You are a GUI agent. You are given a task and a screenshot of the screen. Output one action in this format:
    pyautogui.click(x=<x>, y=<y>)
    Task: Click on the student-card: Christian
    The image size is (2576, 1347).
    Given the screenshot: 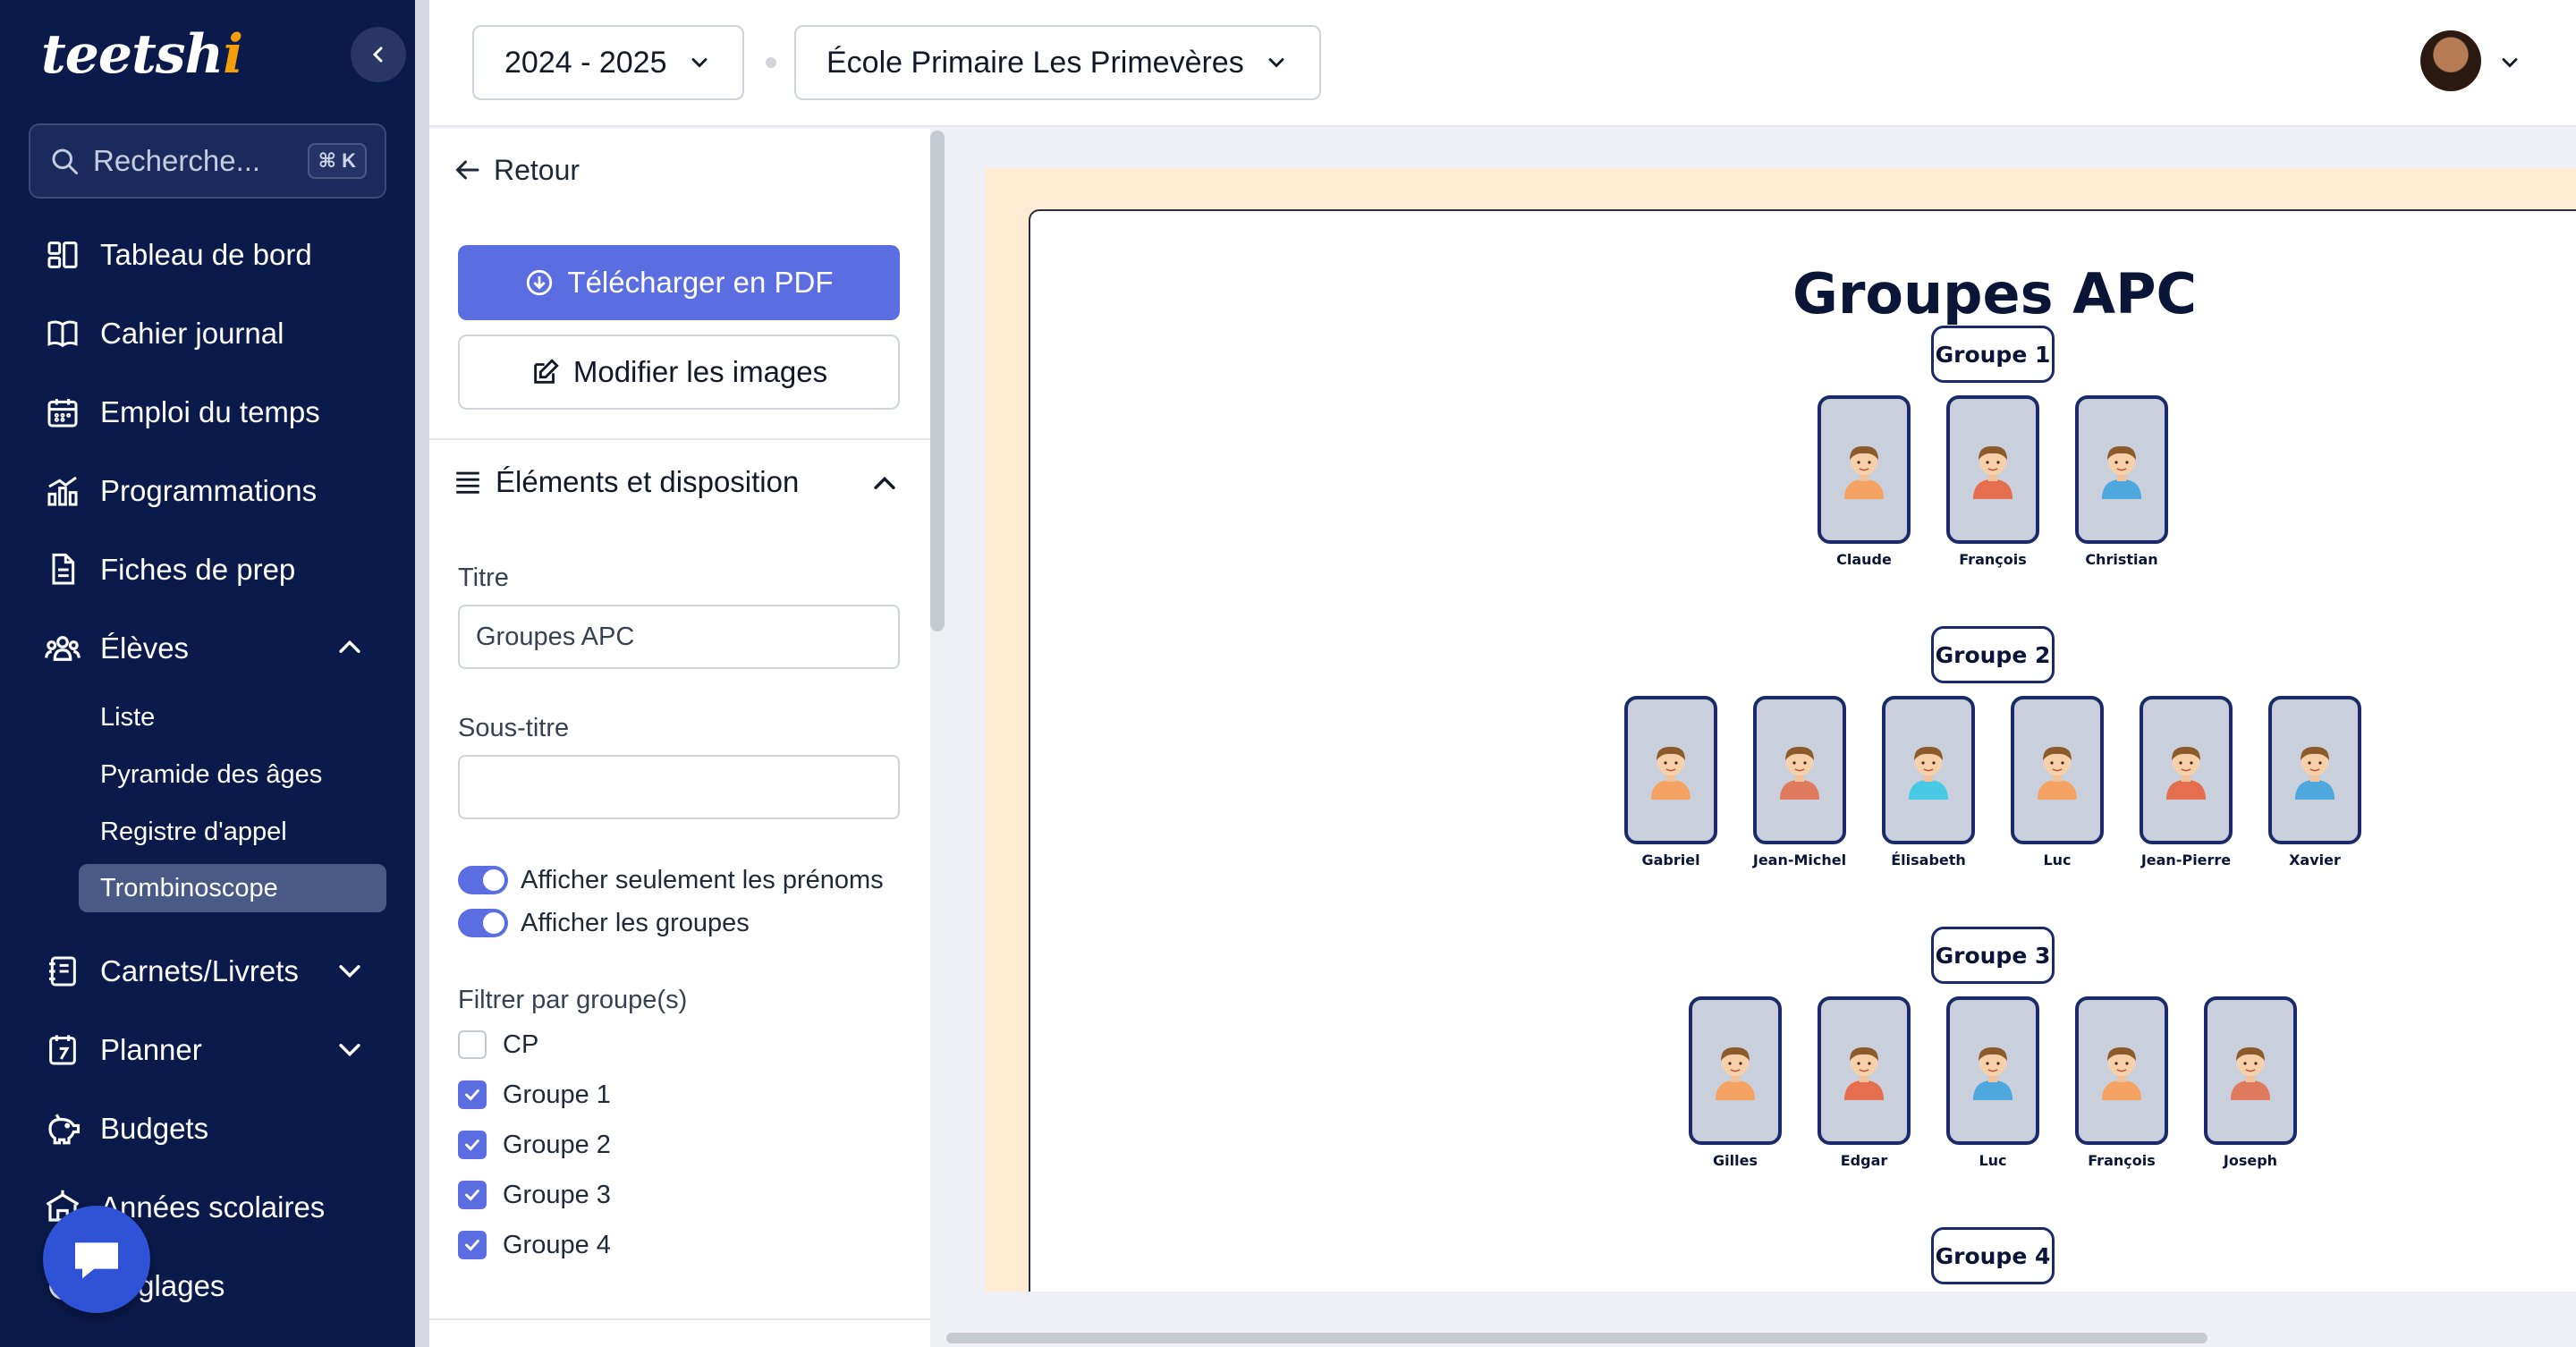 What is the action you would take?
    pyautogui.click(x=2121, y=481)
    